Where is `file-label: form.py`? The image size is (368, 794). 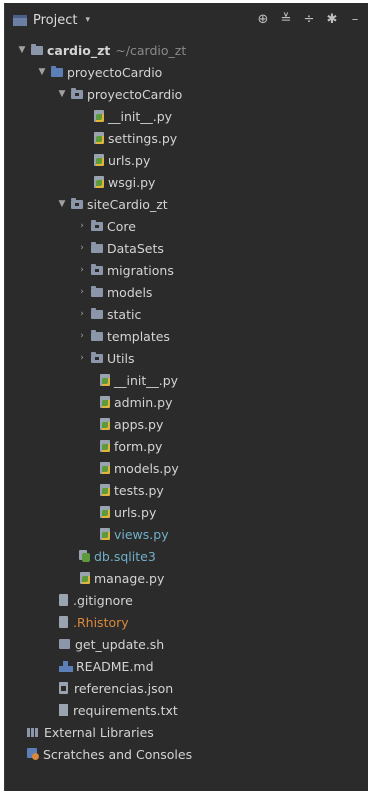
file-label: form.py is located at coordinates (138, 446).